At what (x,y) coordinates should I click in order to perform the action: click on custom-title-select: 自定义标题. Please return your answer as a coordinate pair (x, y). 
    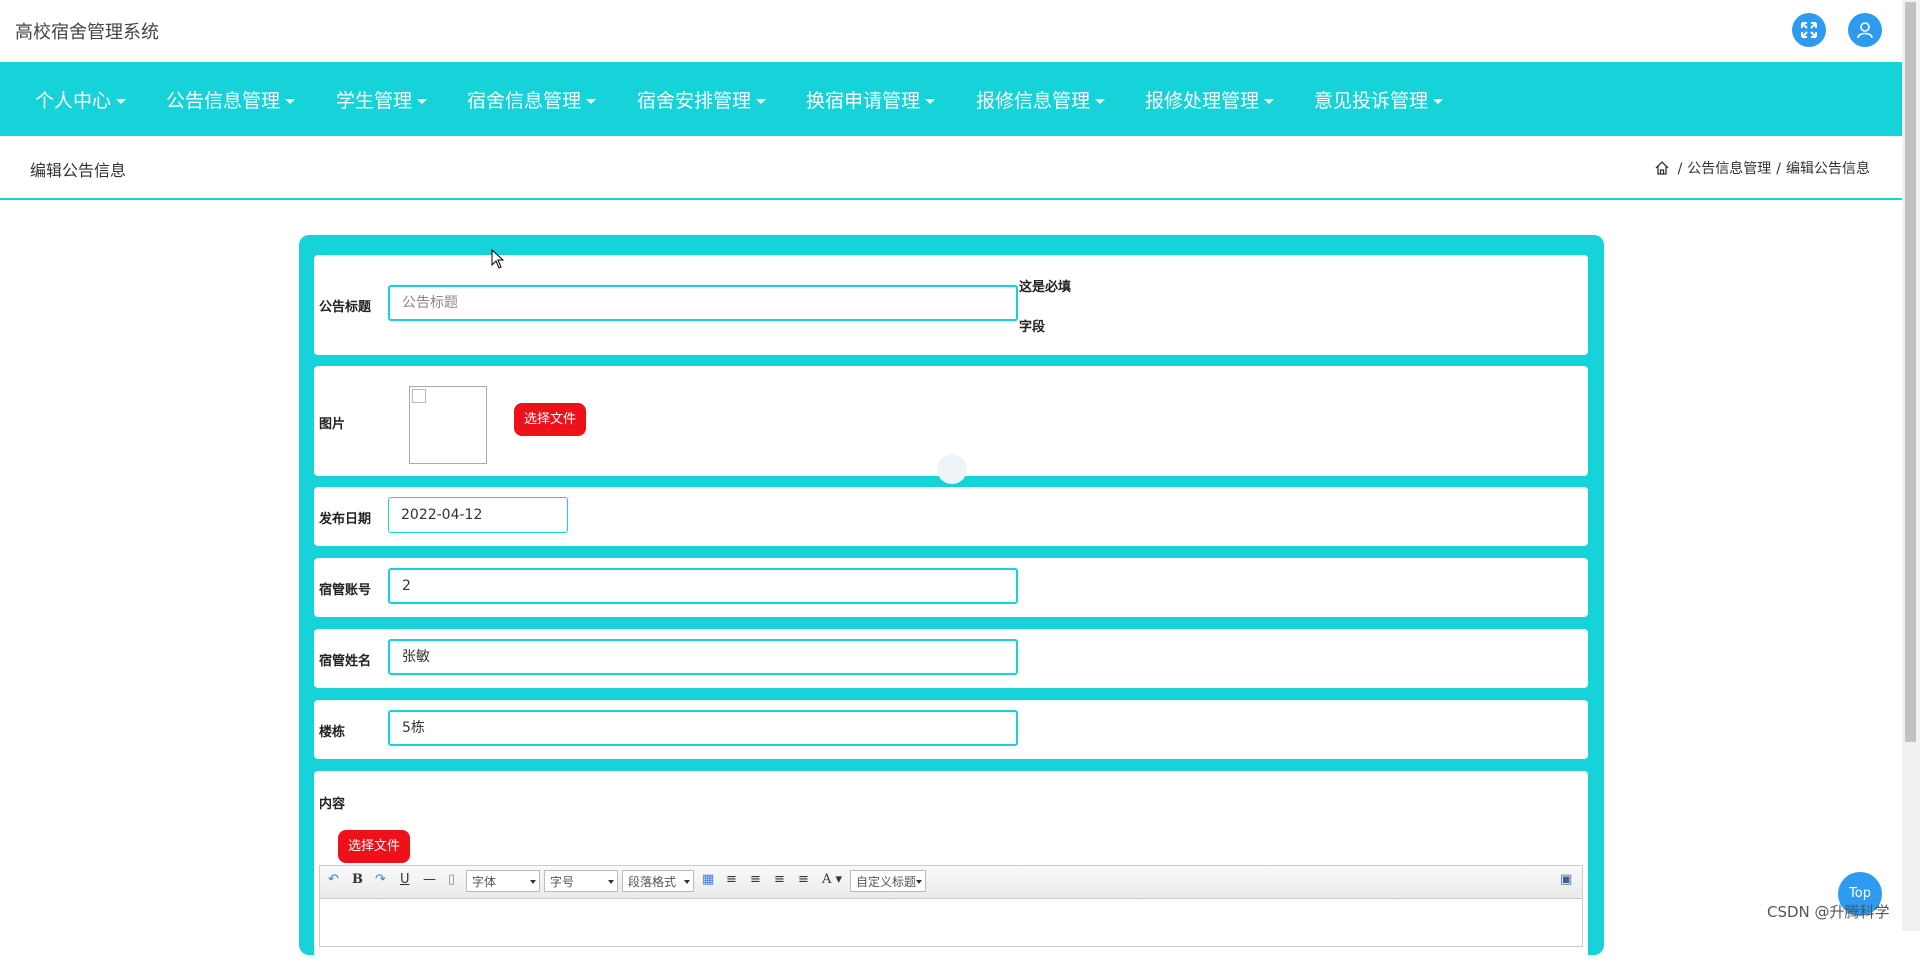
    Looking at the image, I should click on (888, 881).